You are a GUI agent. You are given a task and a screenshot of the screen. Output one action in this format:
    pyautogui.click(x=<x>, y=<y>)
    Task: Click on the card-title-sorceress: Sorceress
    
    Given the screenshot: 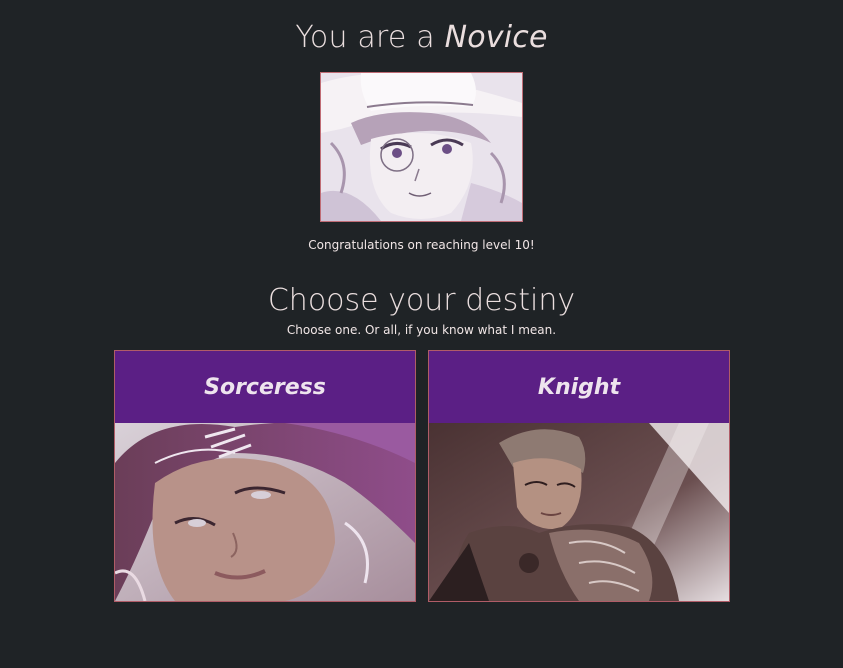 What is the action you would take?
    pyautogui.click(x=265, y=387)
    